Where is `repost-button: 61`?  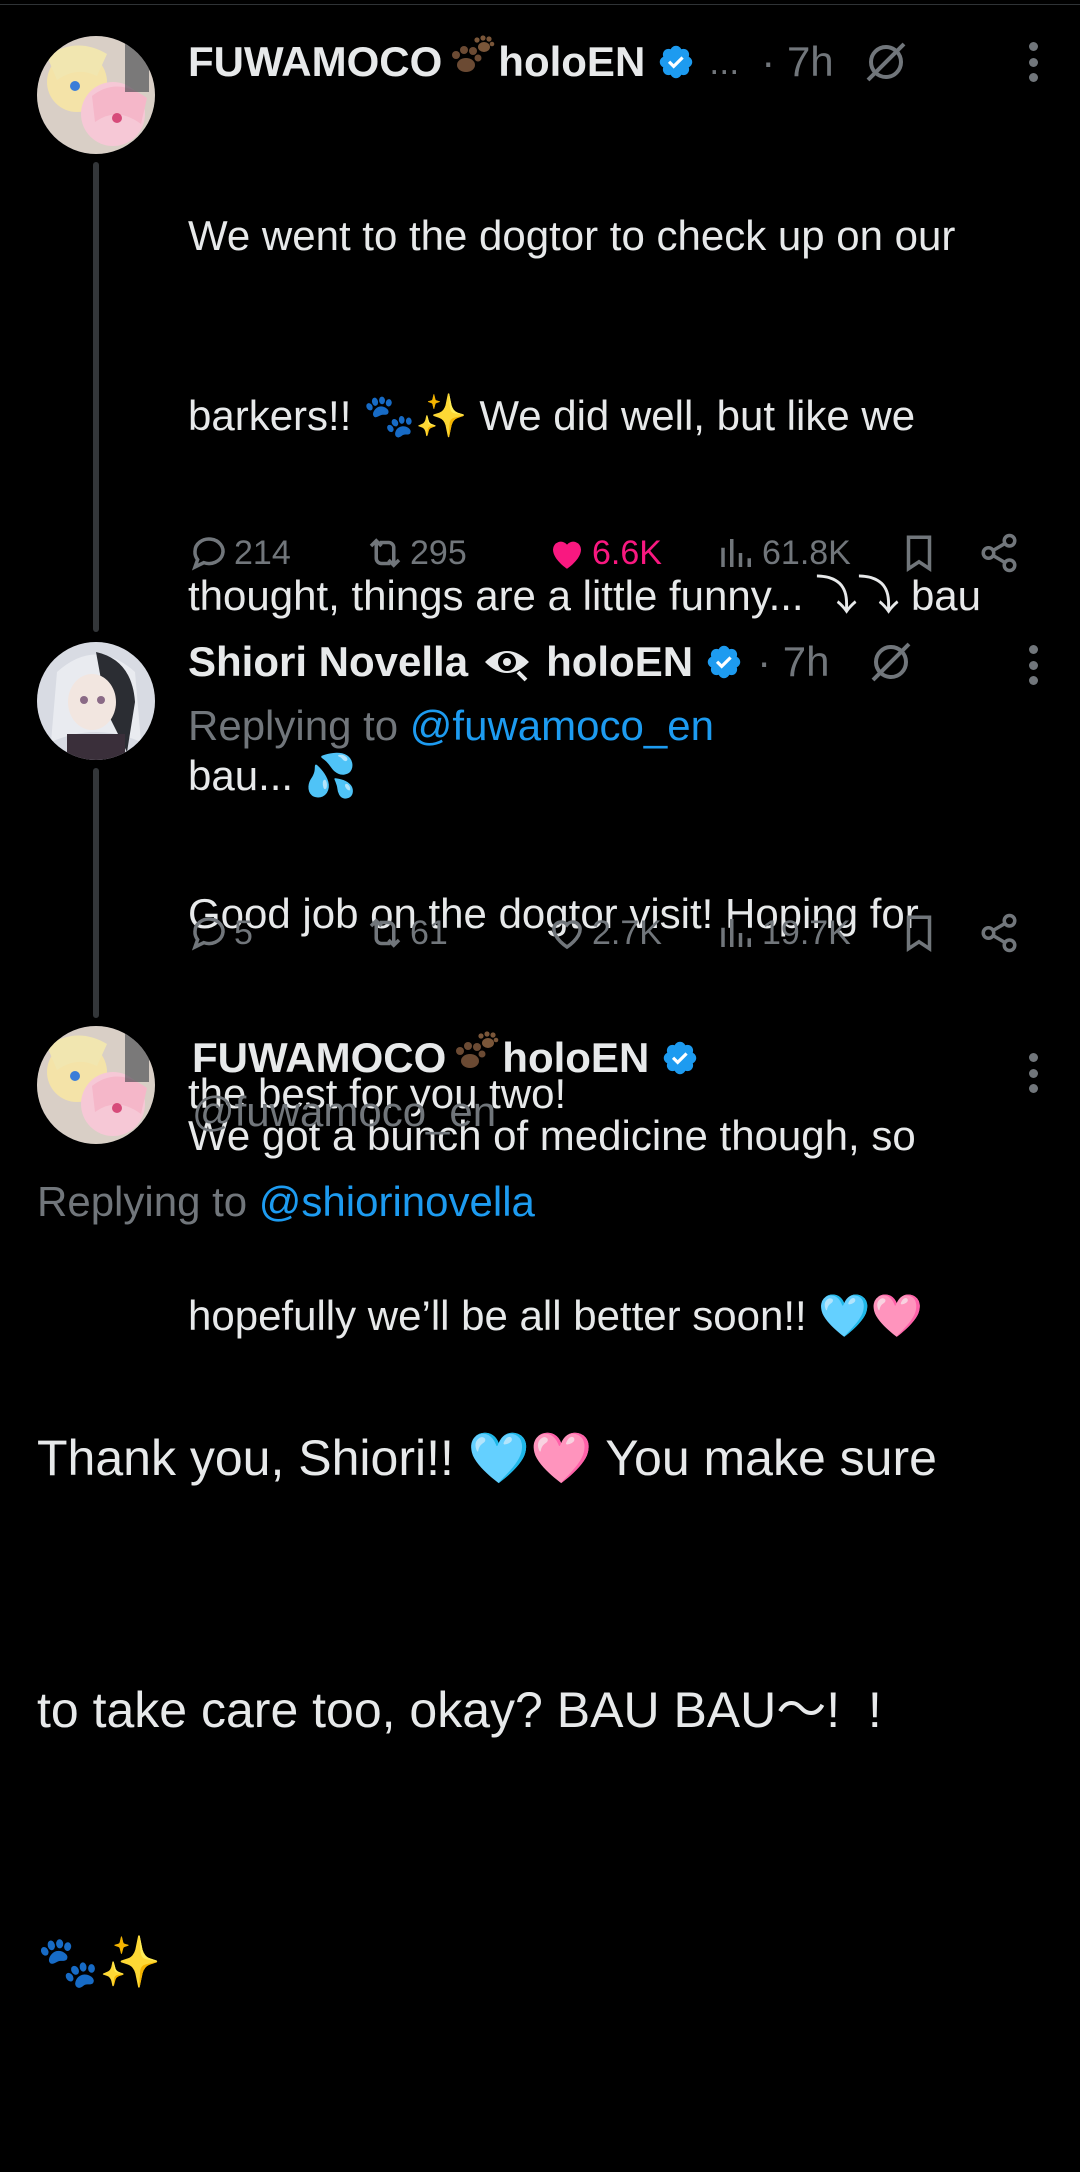
repost-button: 61 is located at coordinates (406, 933).